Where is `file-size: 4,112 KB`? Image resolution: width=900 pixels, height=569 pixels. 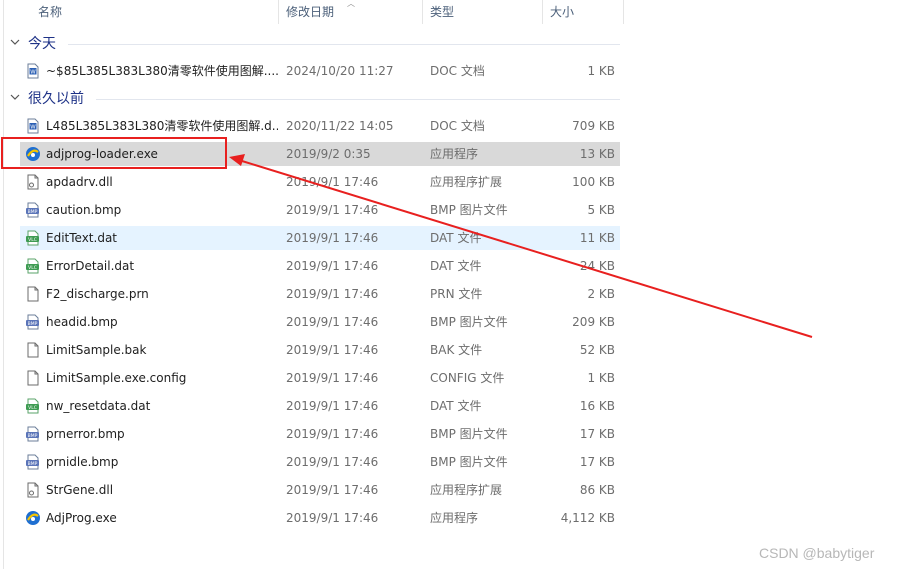 file-size: 4,112 KB is located at coordinates (587, 518).